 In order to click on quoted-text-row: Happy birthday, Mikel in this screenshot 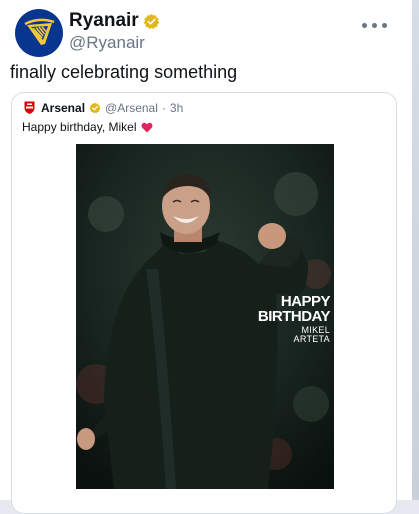, I will do `click(87, 127)`.